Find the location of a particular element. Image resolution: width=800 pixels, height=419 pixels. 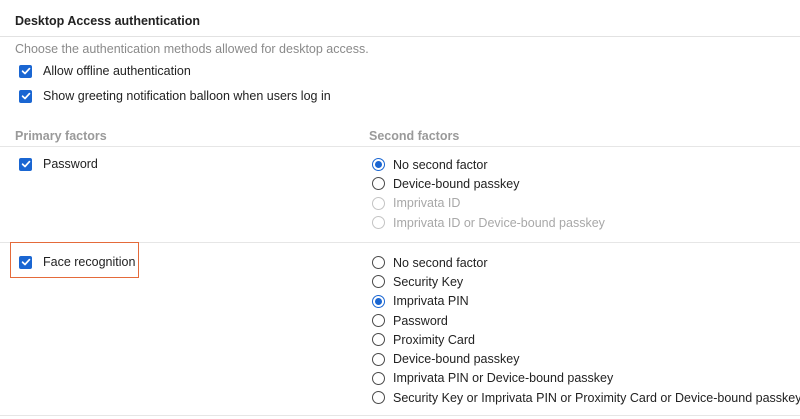

second-factor-option: Imprivata PIN or Device-bound passkey is located at coordinates (586, 378).